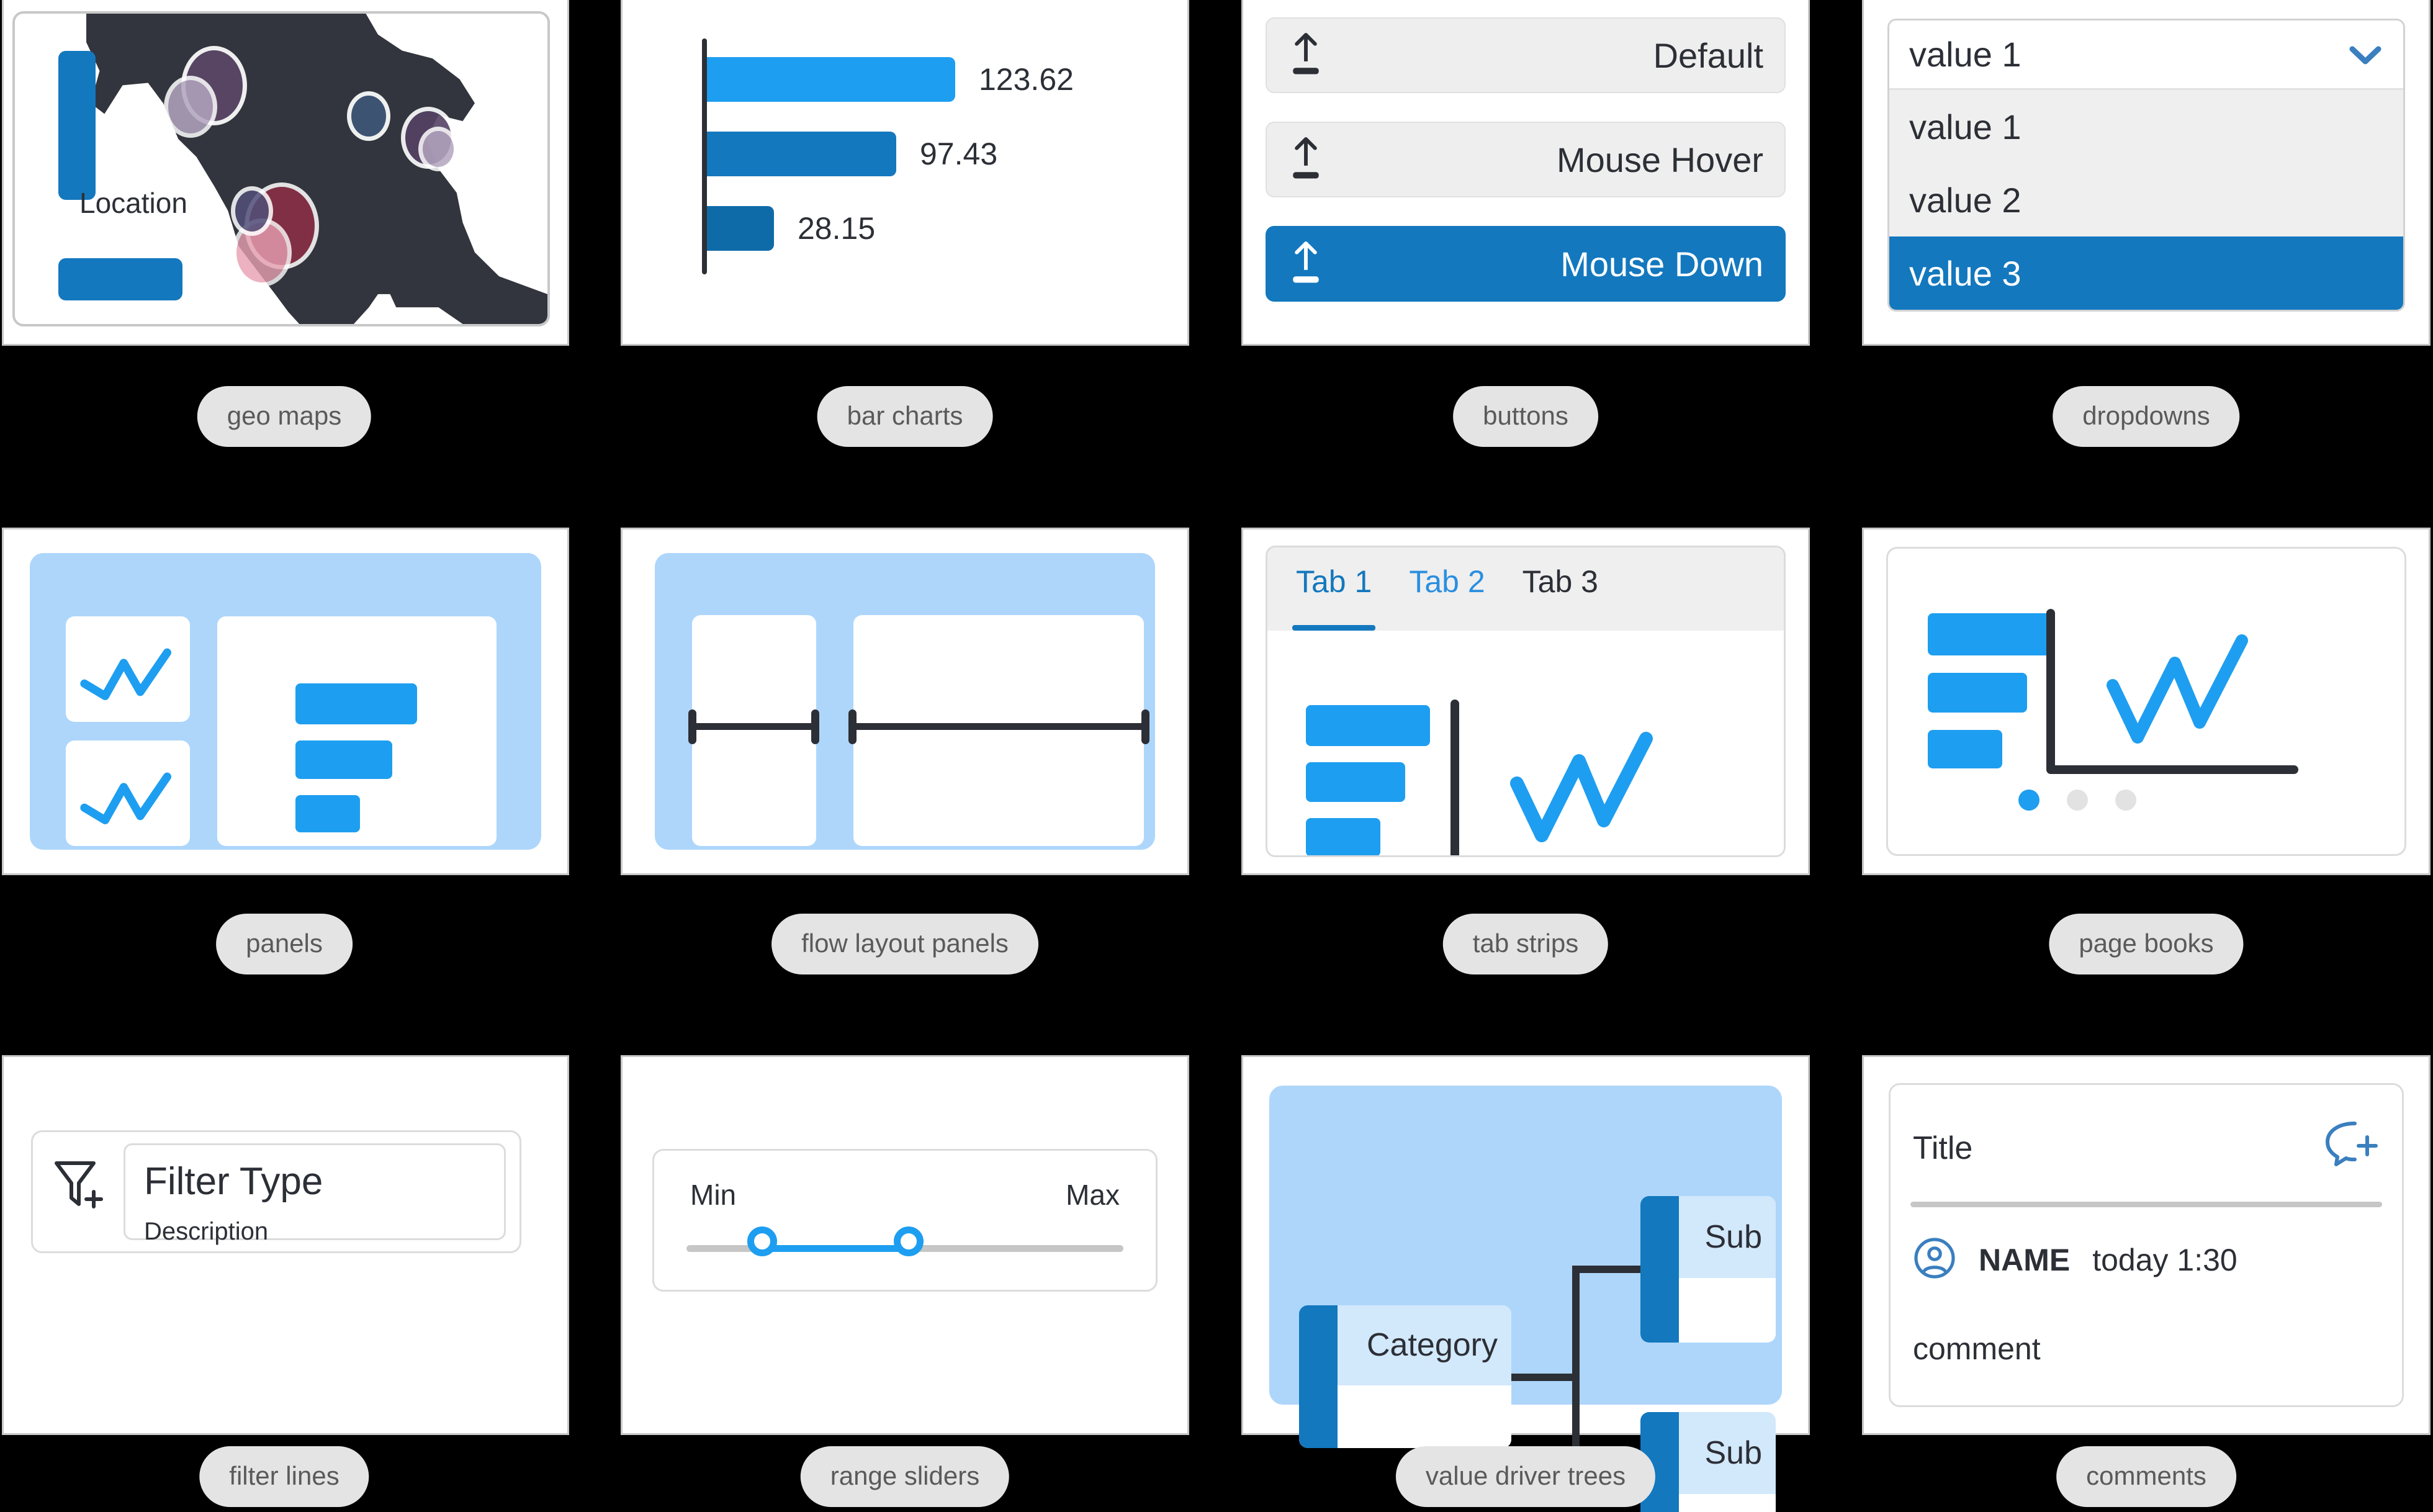  What do you see at coordinates (1560, 597) in the screenshot?
I see `tab-3: Tab 3` at bounding box center [1560, 597].